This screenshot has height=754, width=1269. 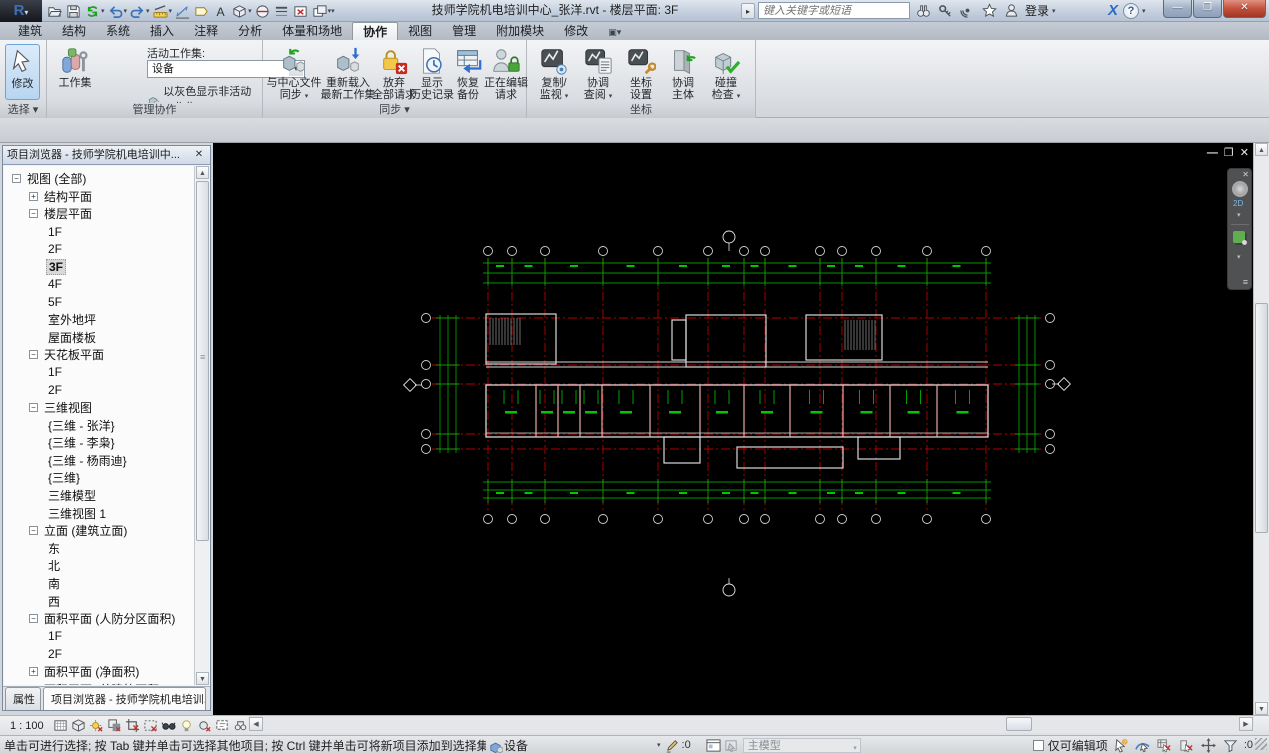 I want to click on customize-qat-arrow: ▾, so click(x=333, y=11).